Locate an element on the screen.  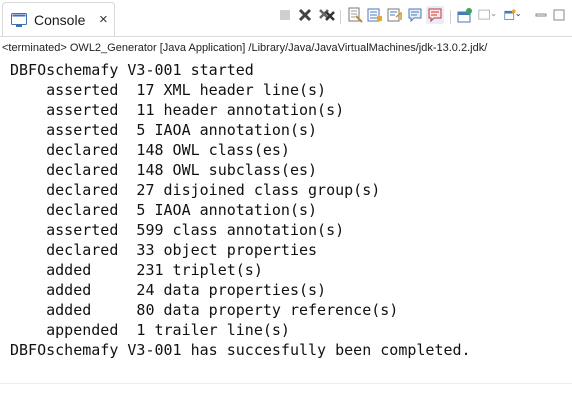
show-on-stderr-icon is located at coordinates (435, 15).